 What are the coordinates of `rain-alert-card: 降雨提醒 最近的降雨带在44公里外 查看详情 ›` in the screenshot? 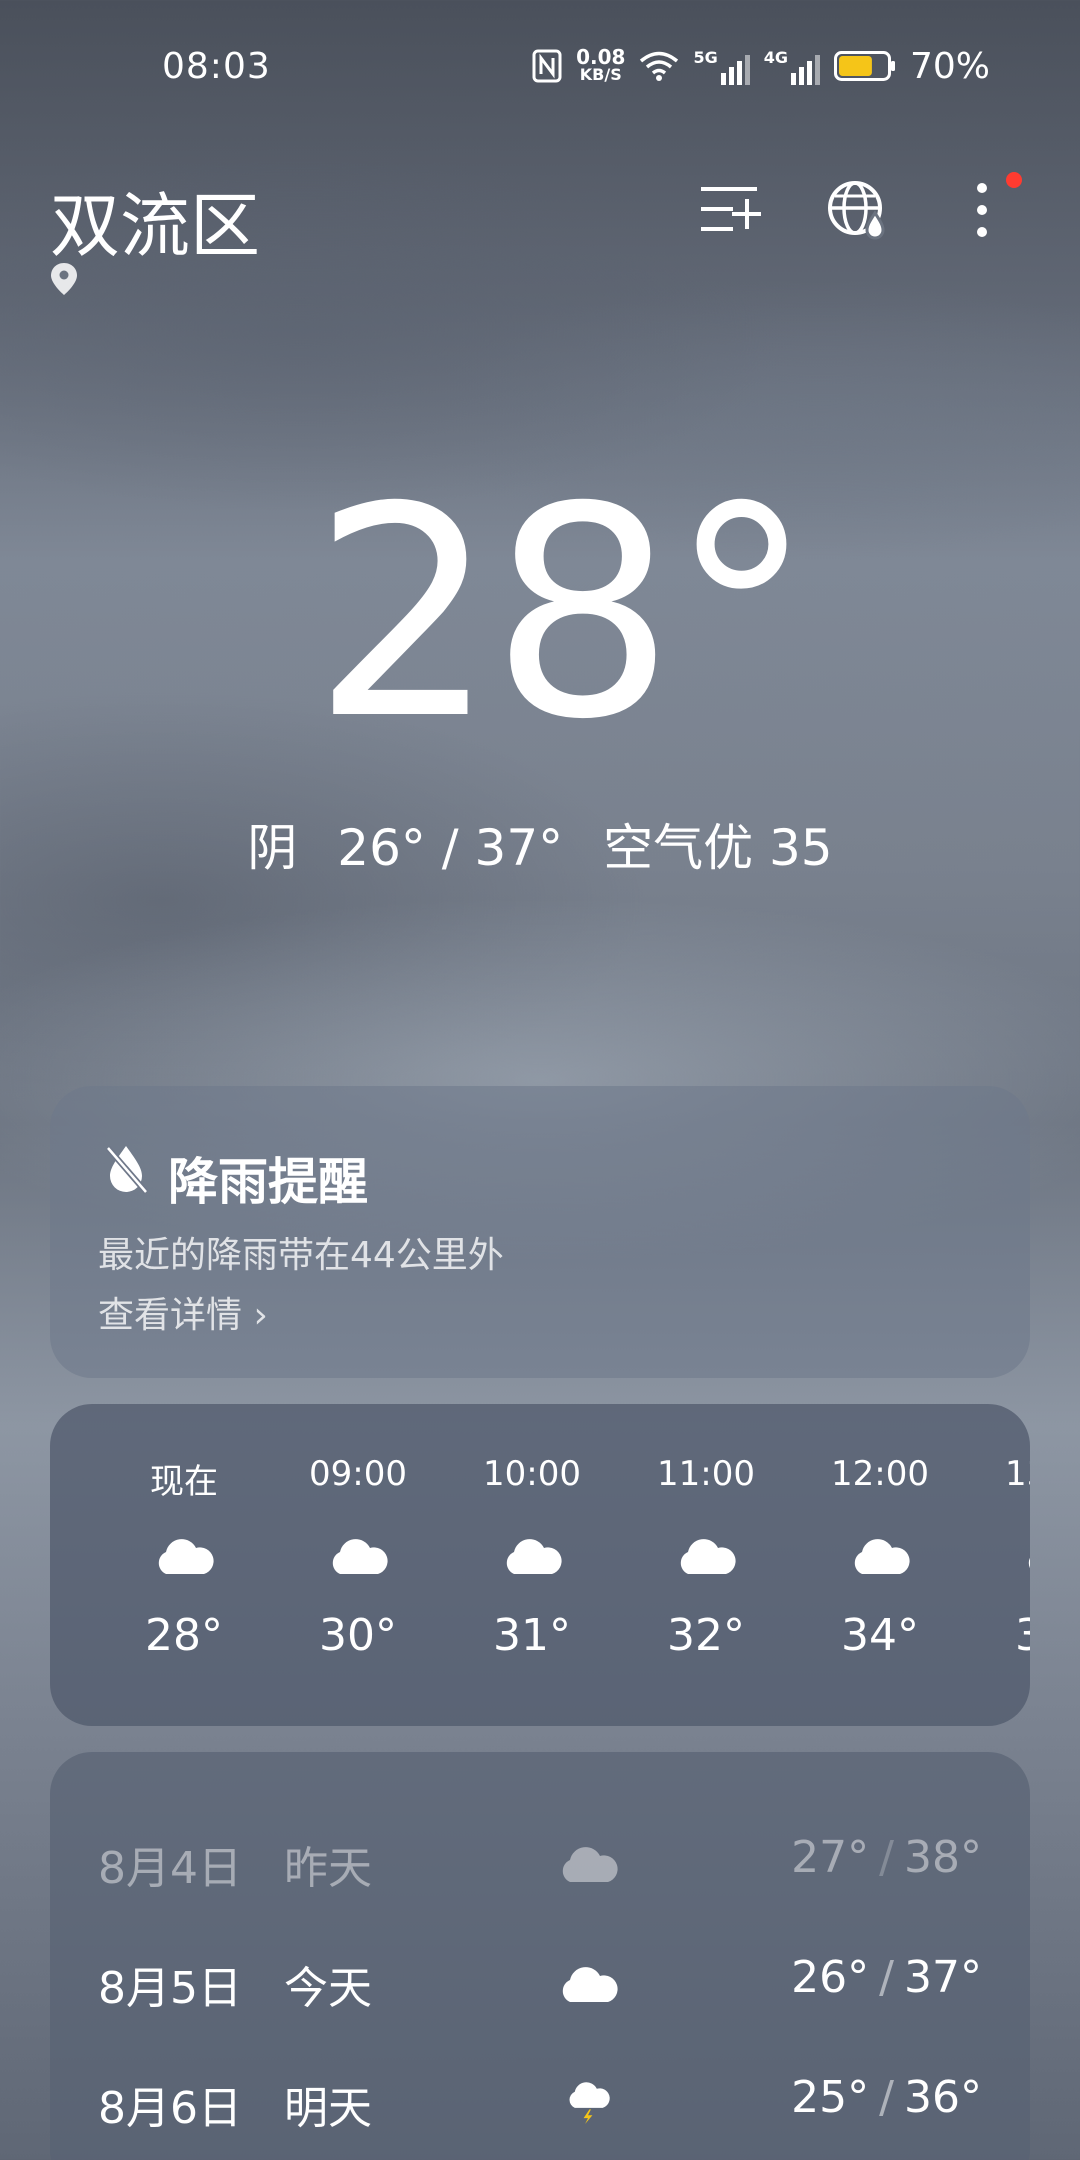 It's located at (540, 1232).